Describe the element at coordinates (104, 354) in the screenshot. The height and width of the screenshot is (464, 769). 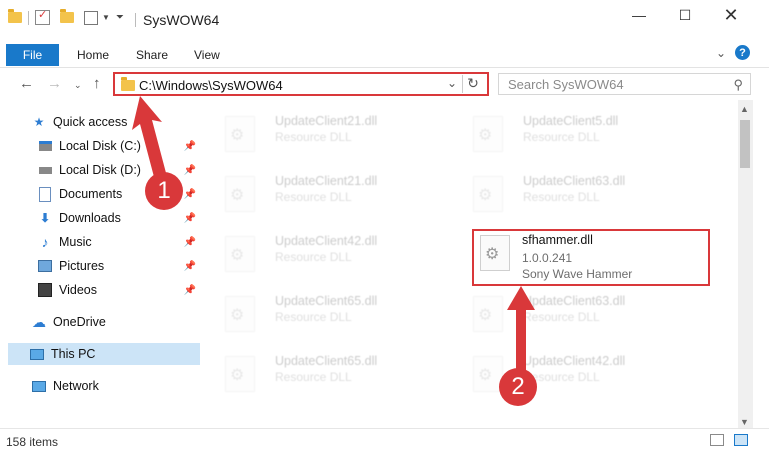
I see `nav-this-pc: This PC` at that location.